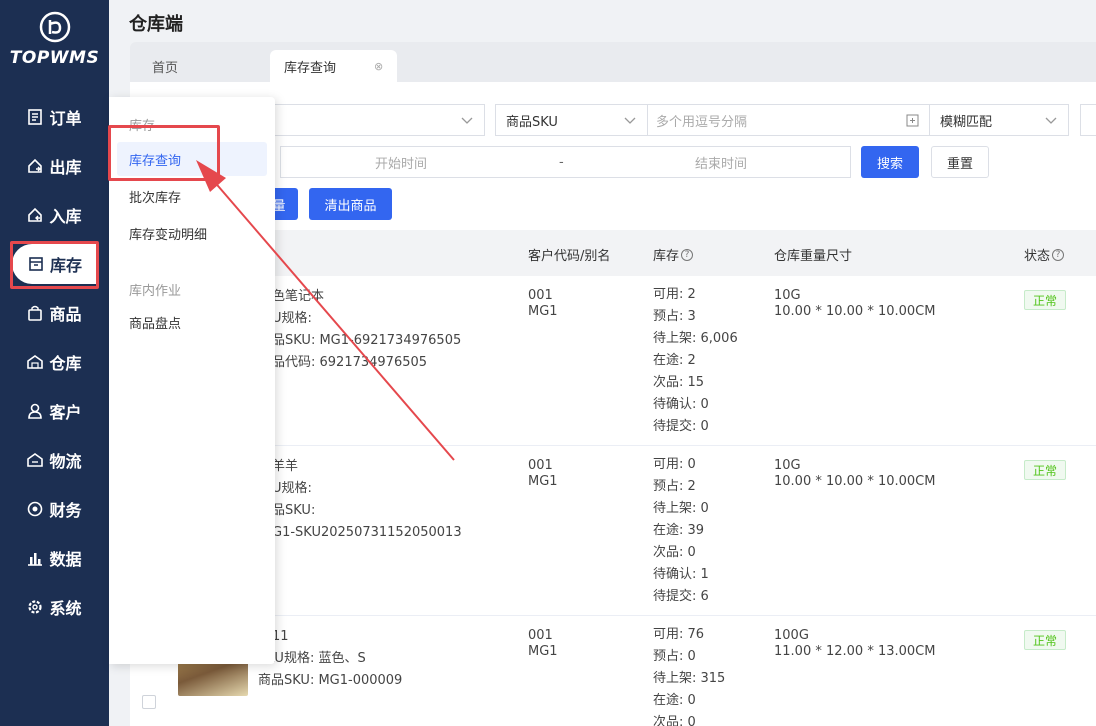  I want to click on header: 仓库端, so click(602, 23).